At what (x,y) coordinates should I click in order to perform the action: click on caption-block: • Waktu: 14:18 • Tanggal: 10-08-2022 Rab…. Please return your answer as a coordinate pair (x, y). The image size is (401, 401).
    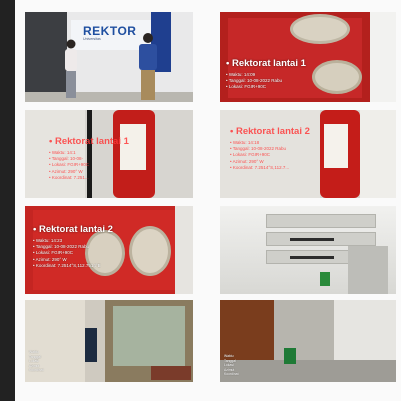
    Looking at the image, I should click on (259, 155).